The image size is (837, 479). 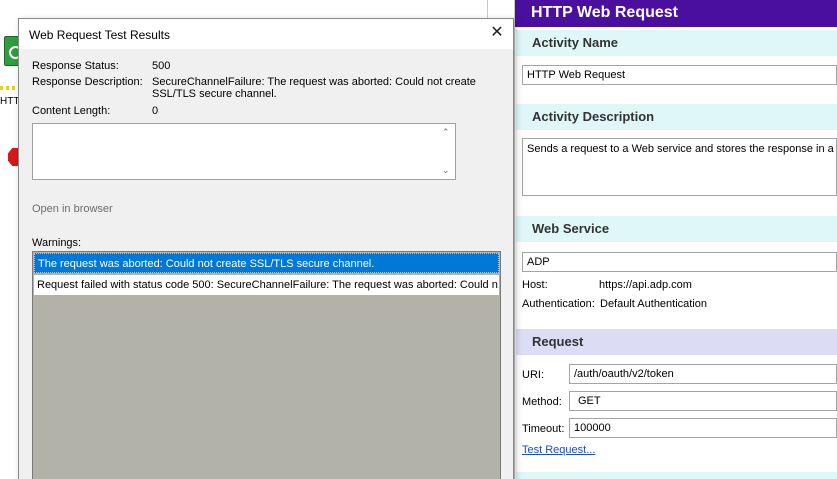 What do you see at coordinates (535, 285) in the screenshot?
I see `host-label: Host:` at bounding box center [535, 285].